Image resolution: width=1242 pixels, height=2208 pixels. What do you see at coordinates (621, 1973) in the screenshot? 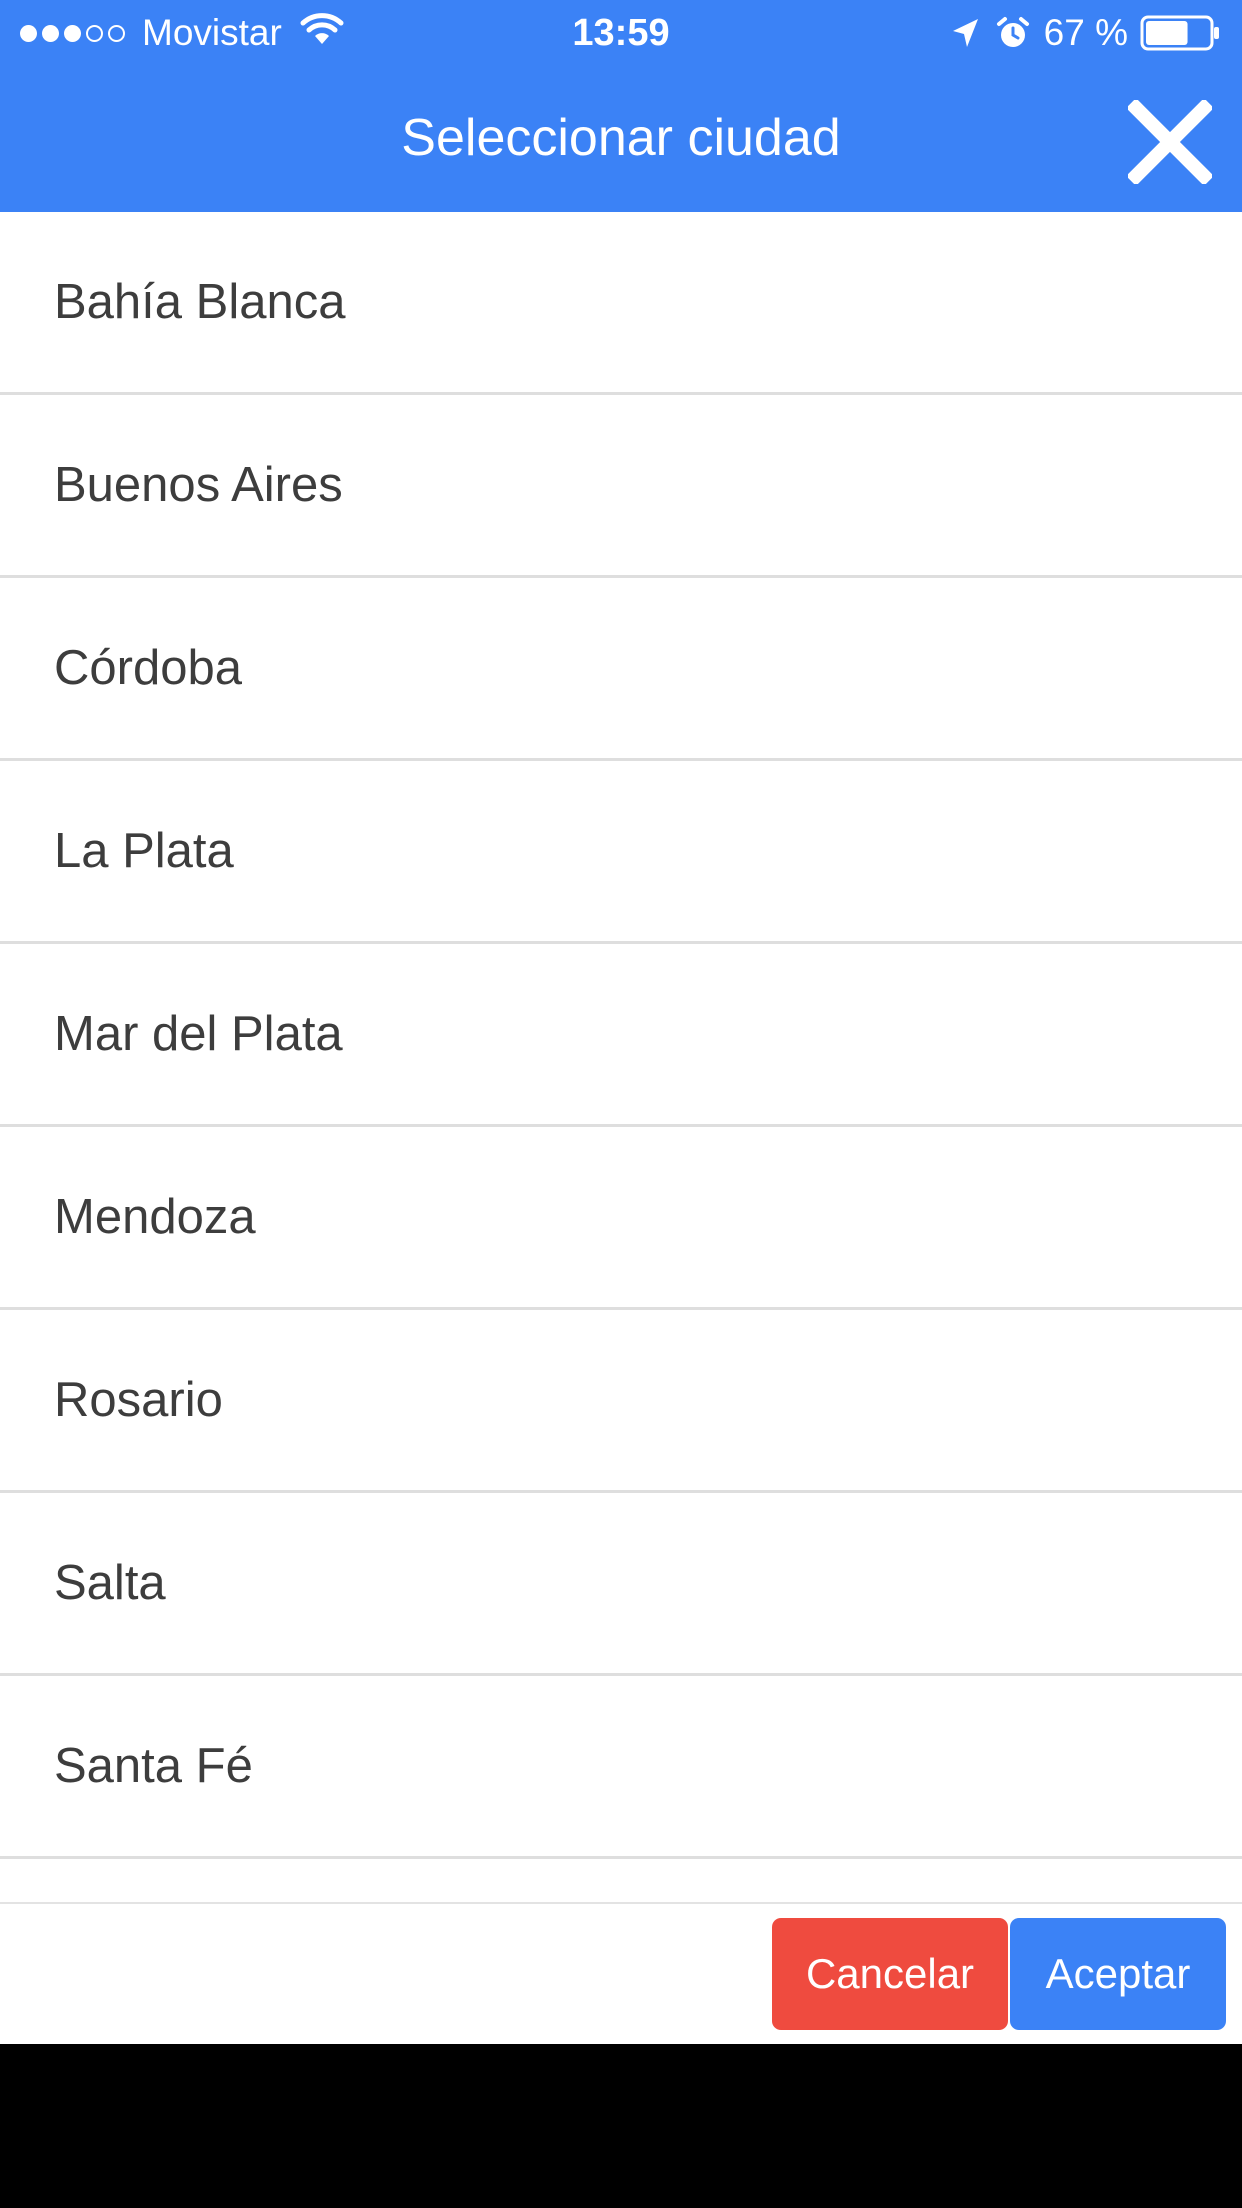
I see `dialog-footer: Cancelar Aceptar` at bounding box center [621, 1973].